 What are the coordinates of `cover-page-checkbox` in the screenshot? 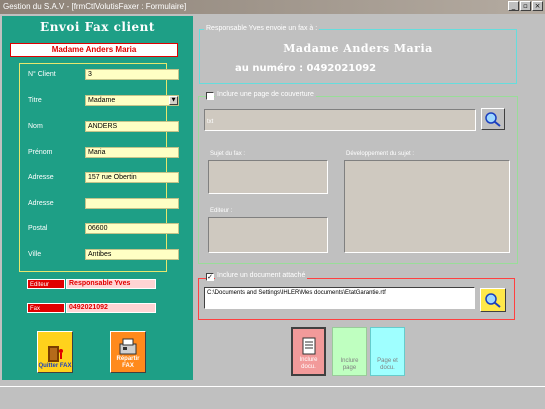 It's located at (210, 96).